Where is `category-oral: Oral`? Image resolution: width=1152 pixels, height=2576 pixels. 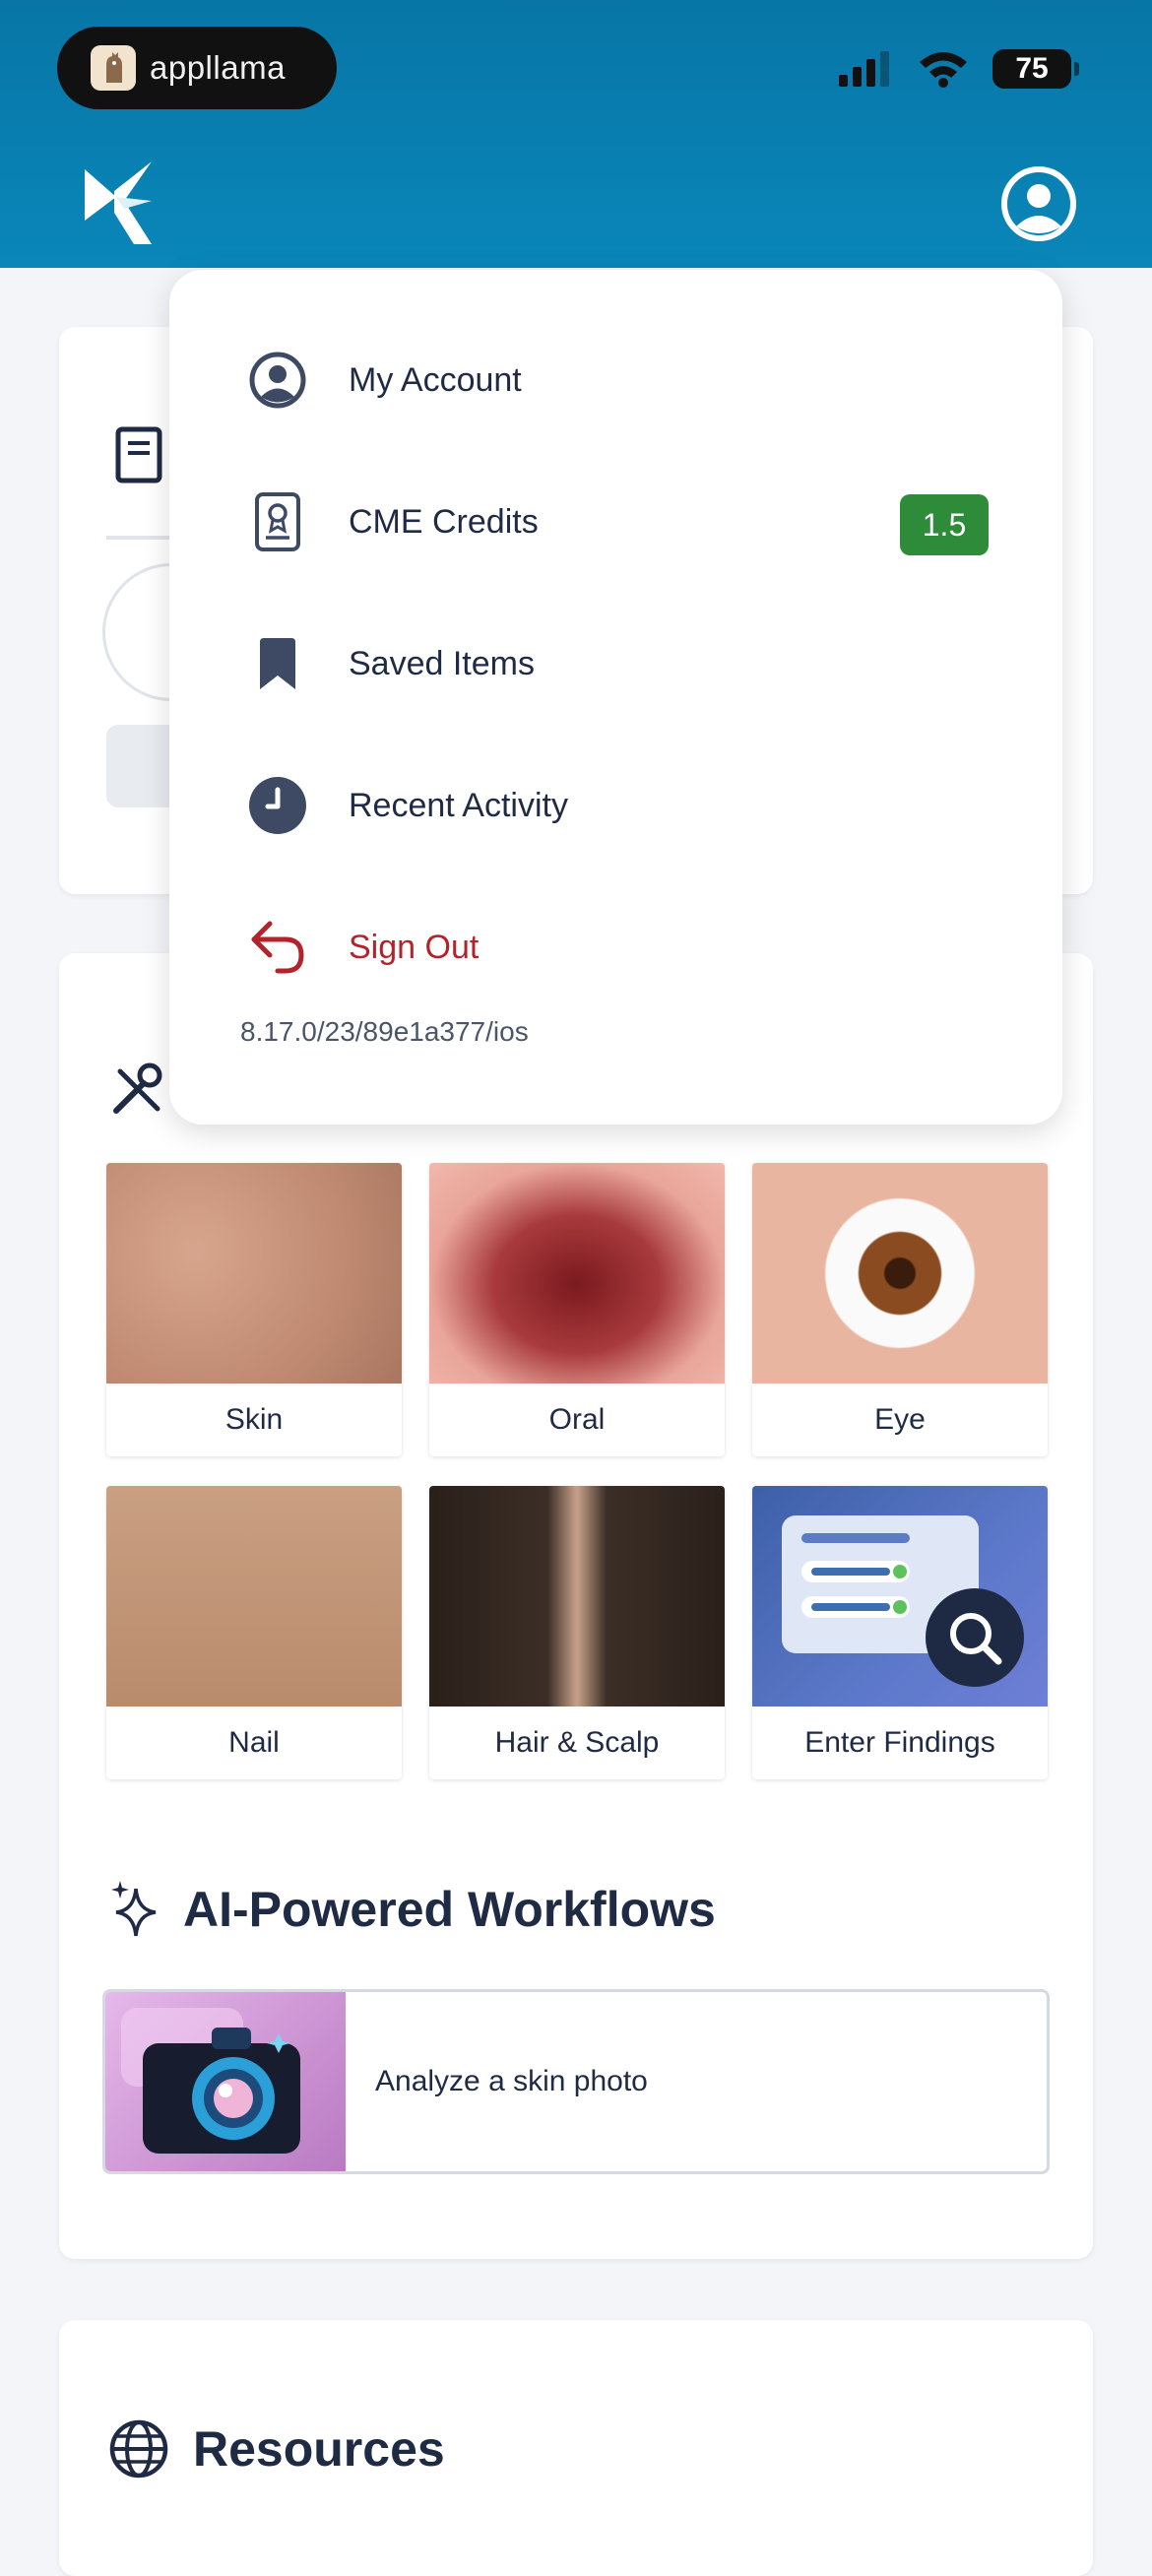
category-oral: Oral is located at coordinates (577, 1309).